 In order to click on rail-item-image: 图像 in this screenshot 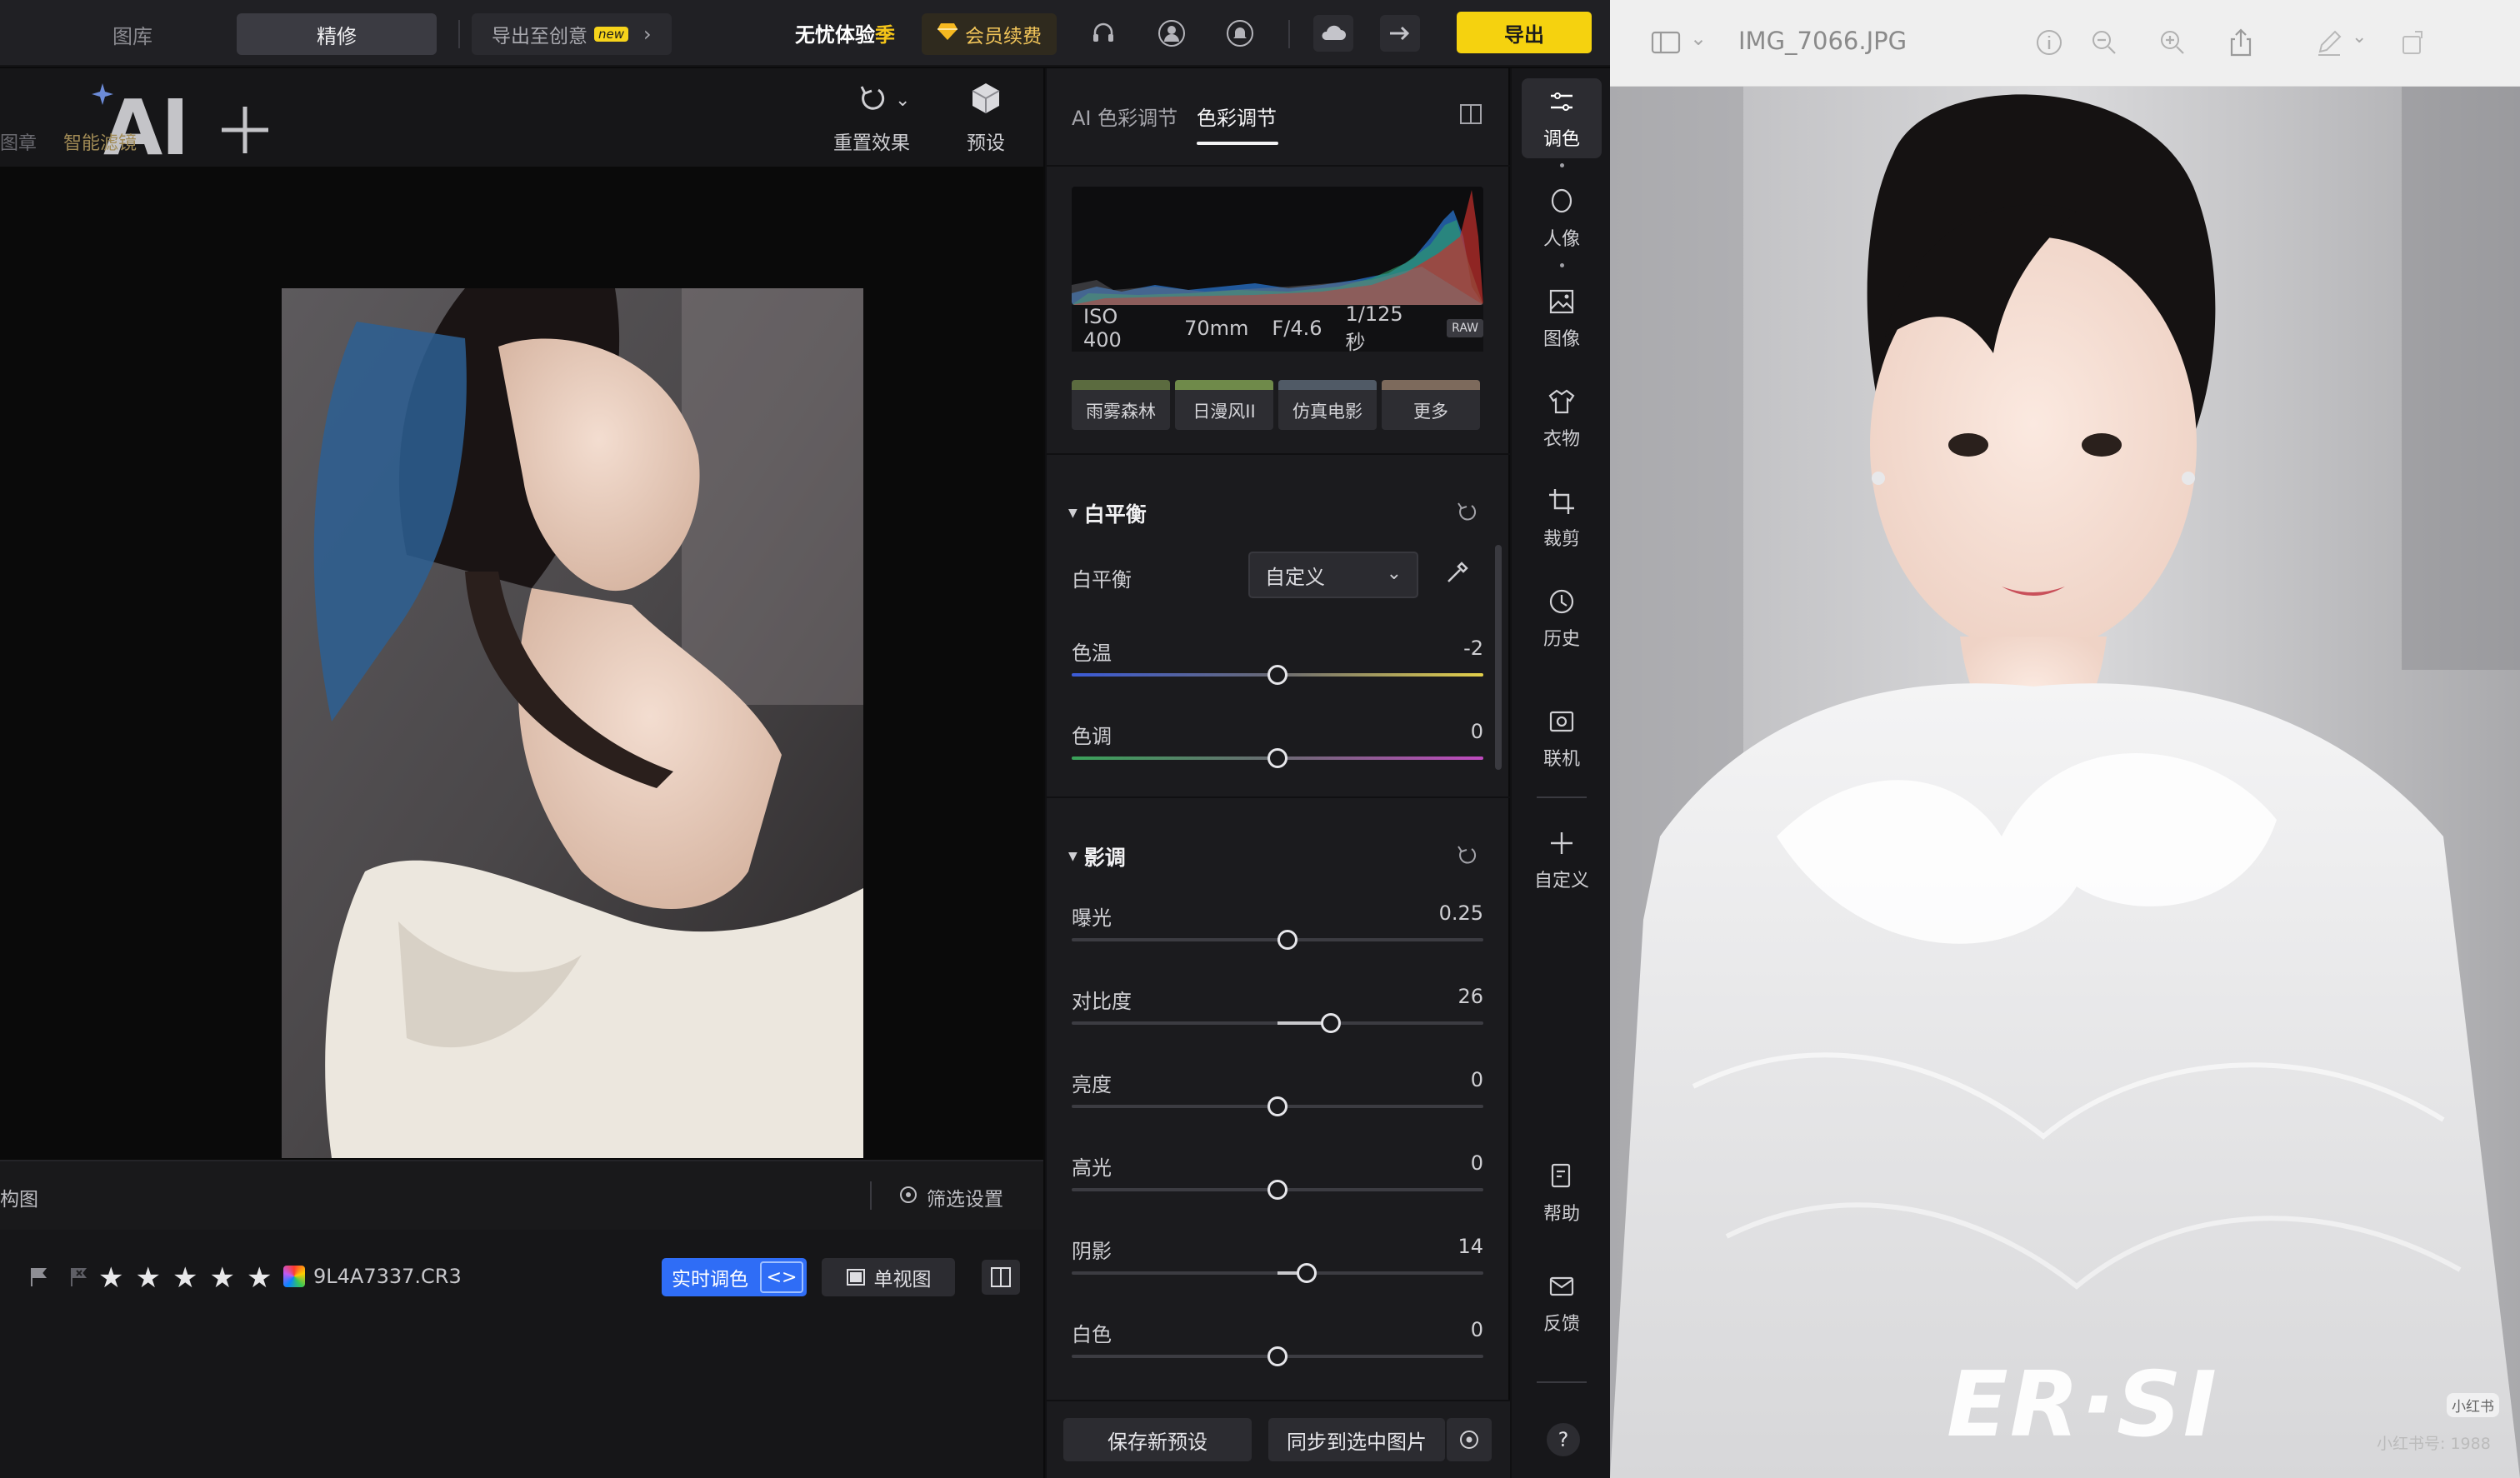, I will do `click(1562, 318)`.